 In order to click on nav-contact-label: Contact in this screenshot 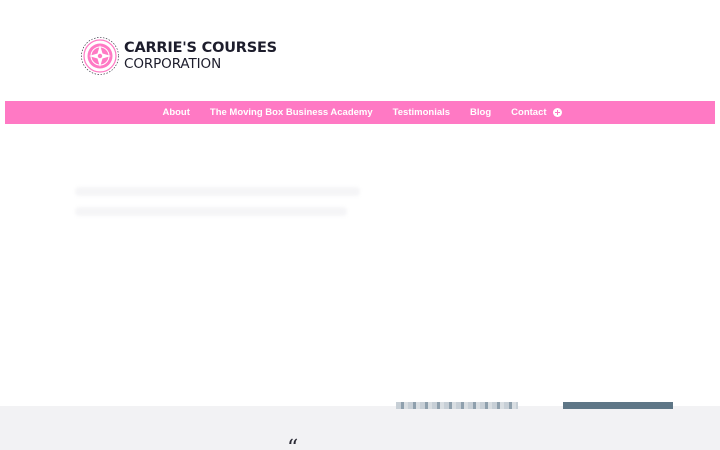, I will do `click(529, 112)`.